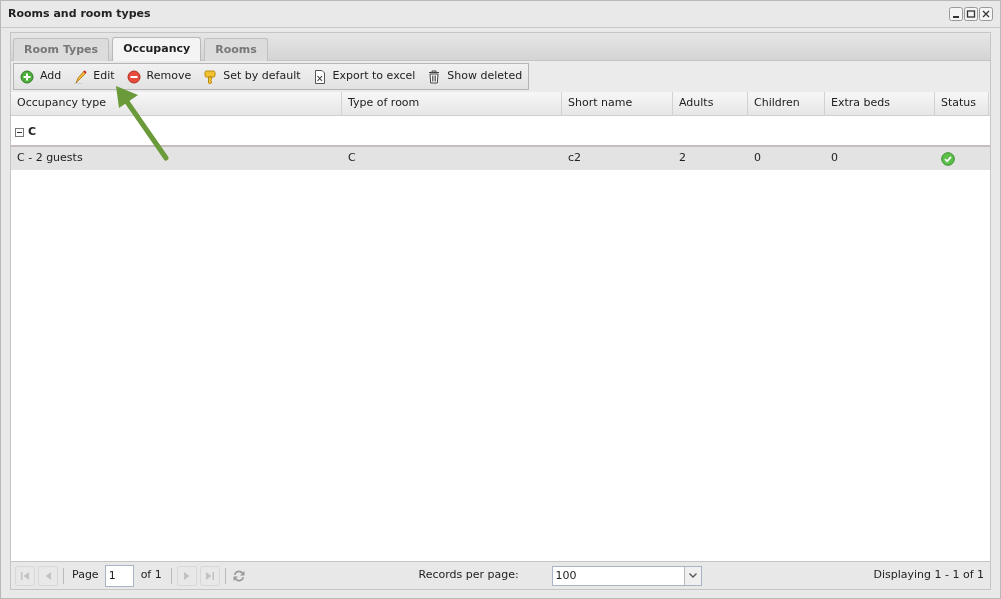 This screenshot has height=599, width=1001. Describe the element at coordinates (434, 76) in the screenshot. I see `trash-icon` at that location.